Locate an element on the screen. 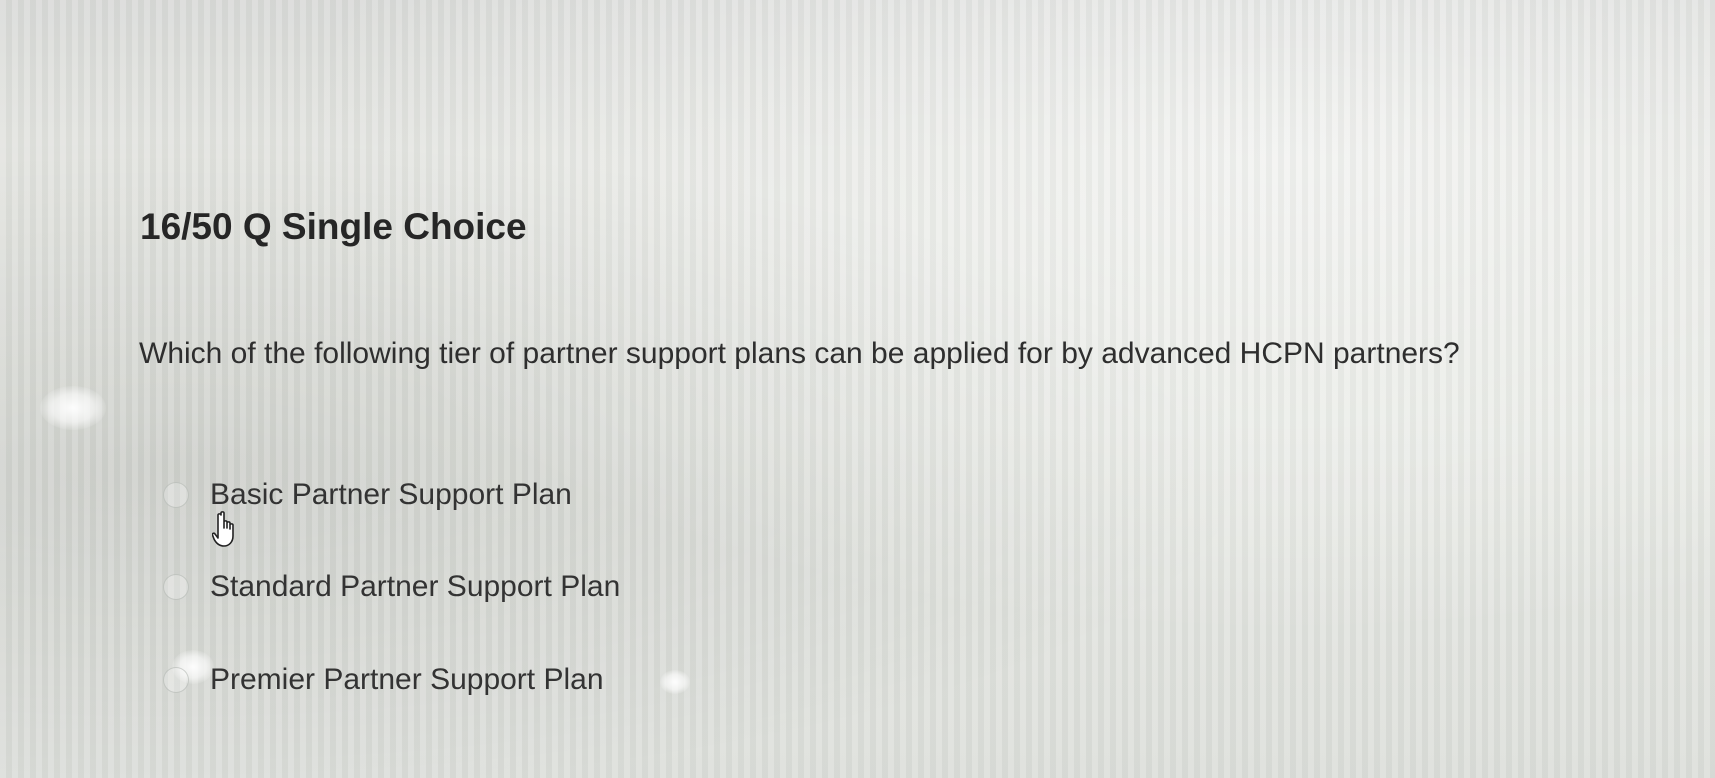 This screenshot has height=778, width=1715. option-label: Basic Partner Support Plan is located at coordinates (391, 494).